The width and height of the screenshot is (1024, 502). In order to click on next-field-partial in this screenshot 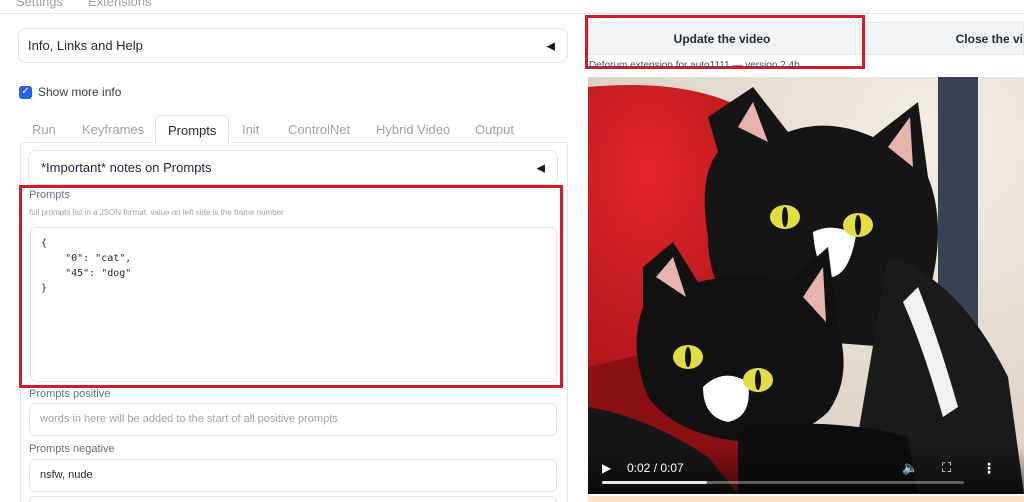, I will do `click(293, 499)`.